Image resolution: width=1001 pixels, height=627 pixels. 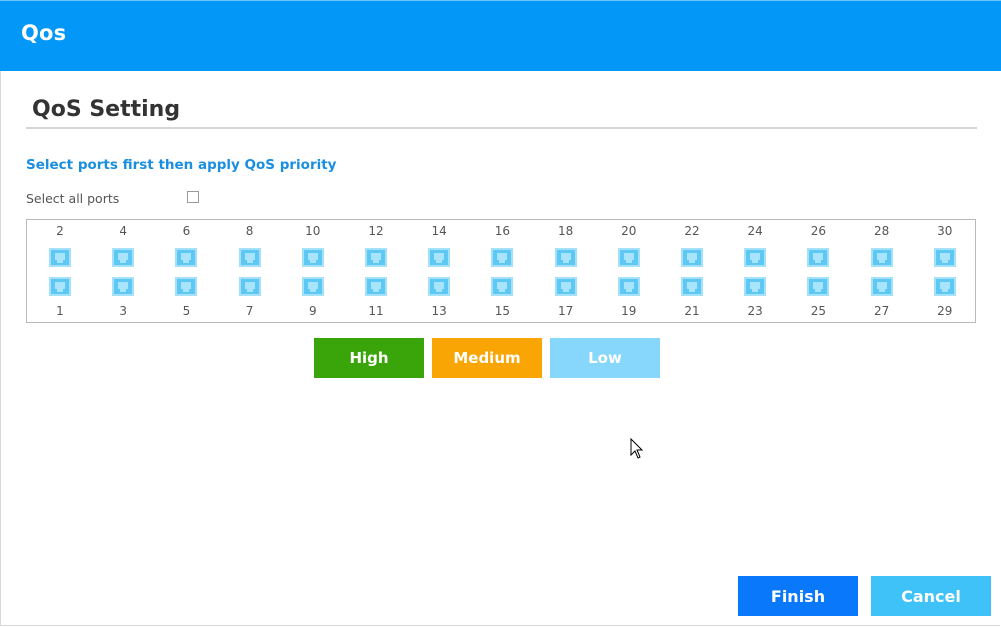 I want to click on port-number-label: 29, so click(x=945, y=311).